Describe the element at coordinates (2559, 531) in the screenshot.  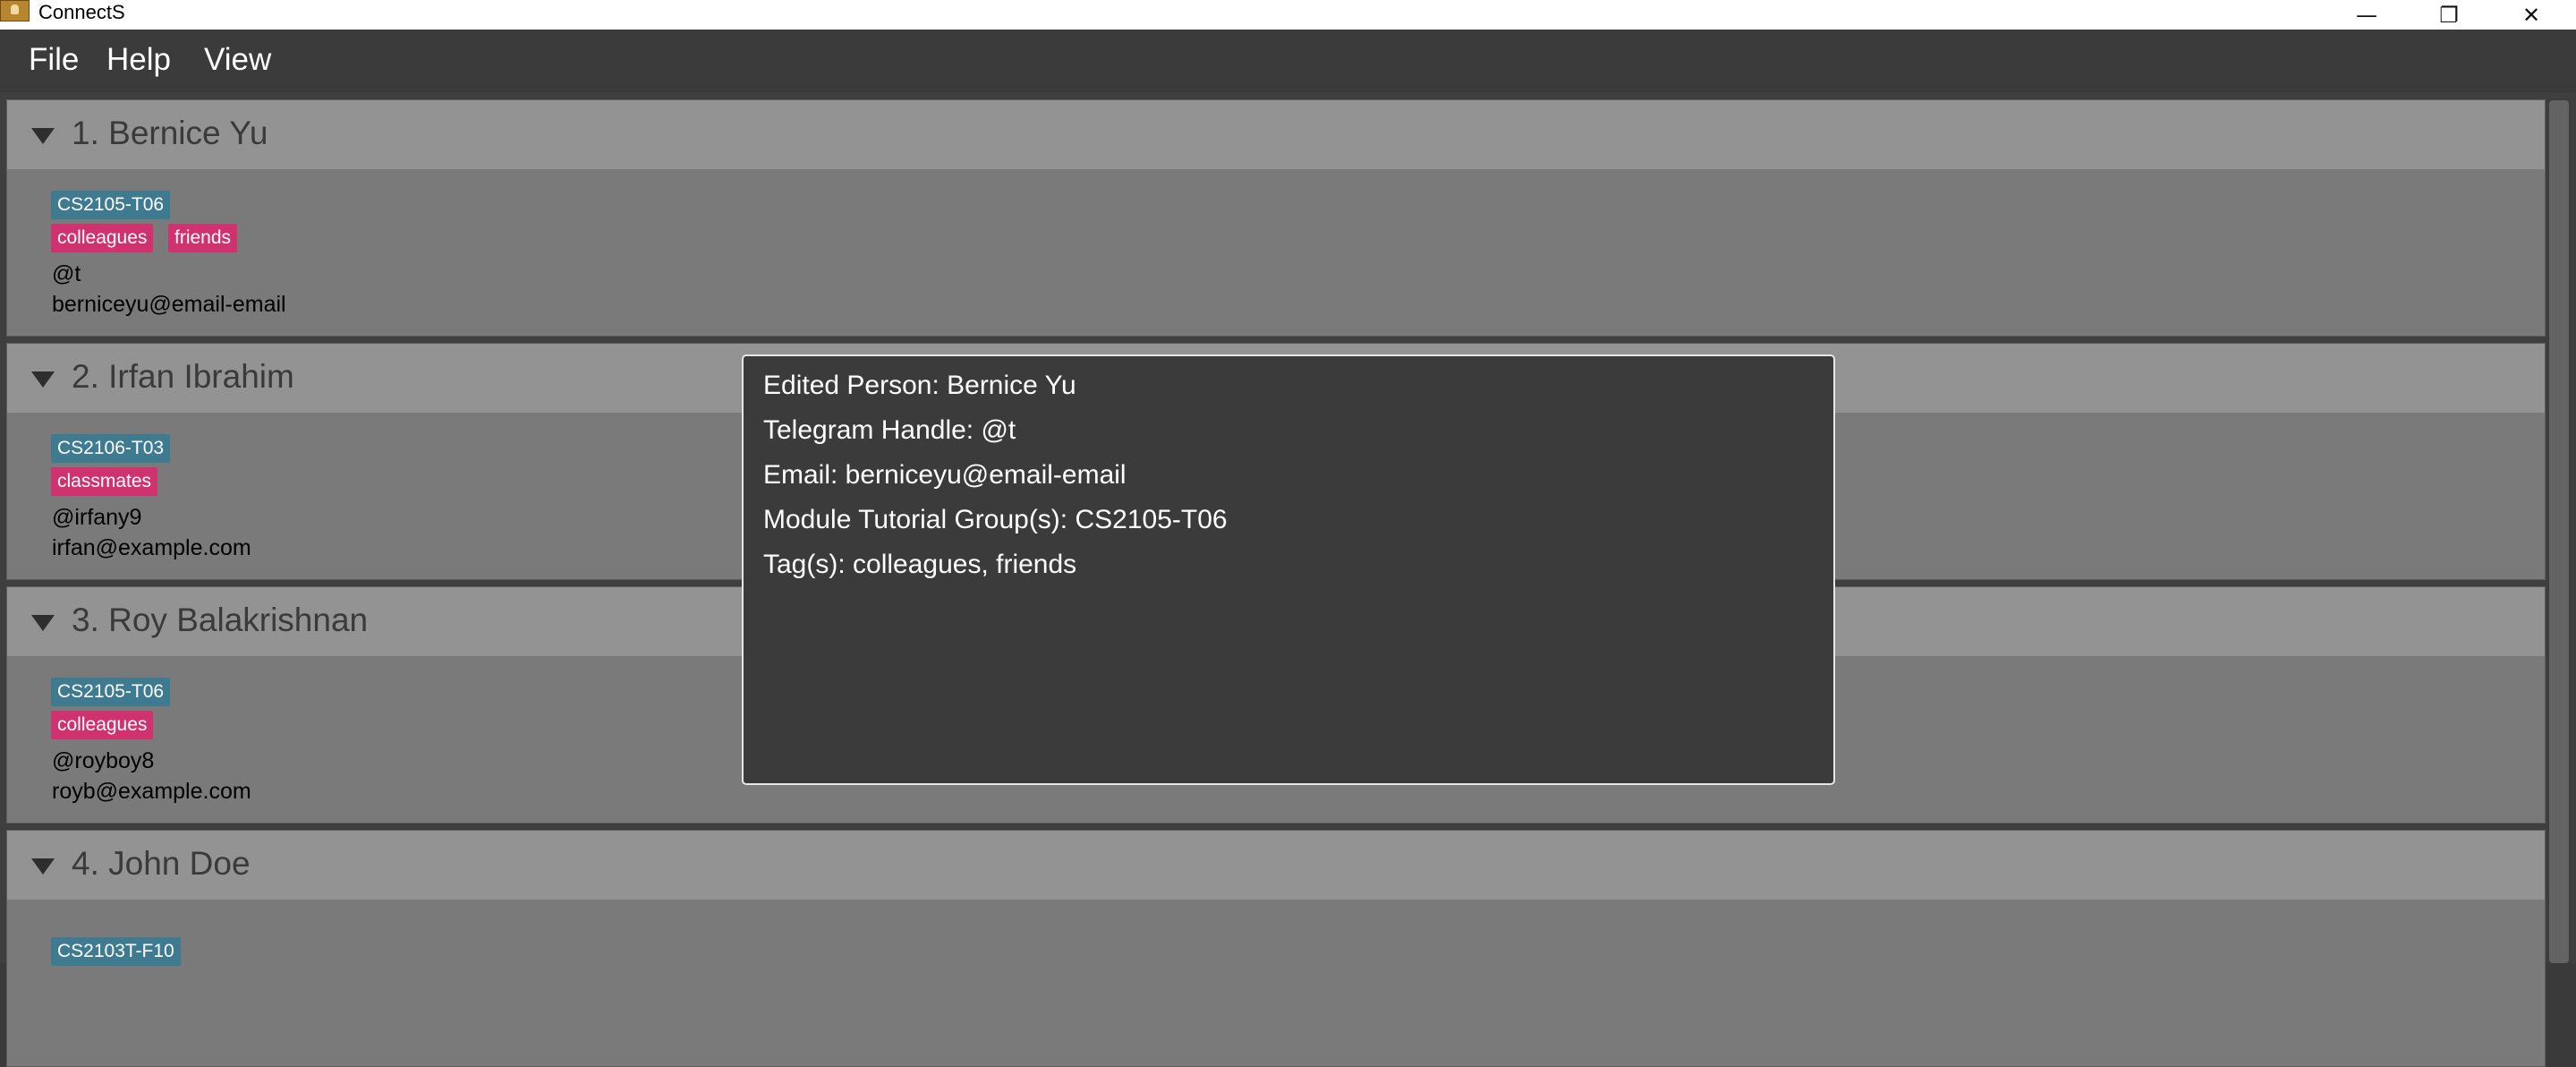
I see `scrollbar-thumb` at that location.